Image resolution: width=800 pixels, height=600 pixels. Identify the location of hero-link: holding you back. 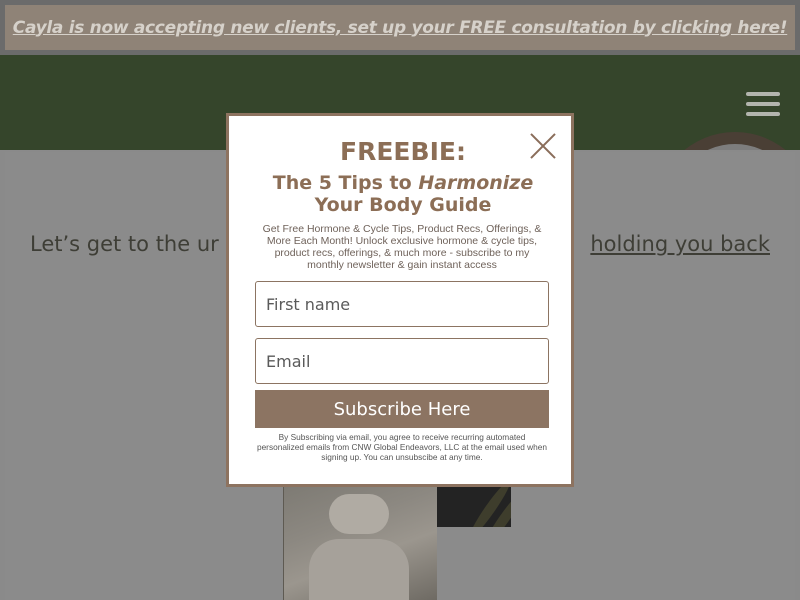
(680, 244).